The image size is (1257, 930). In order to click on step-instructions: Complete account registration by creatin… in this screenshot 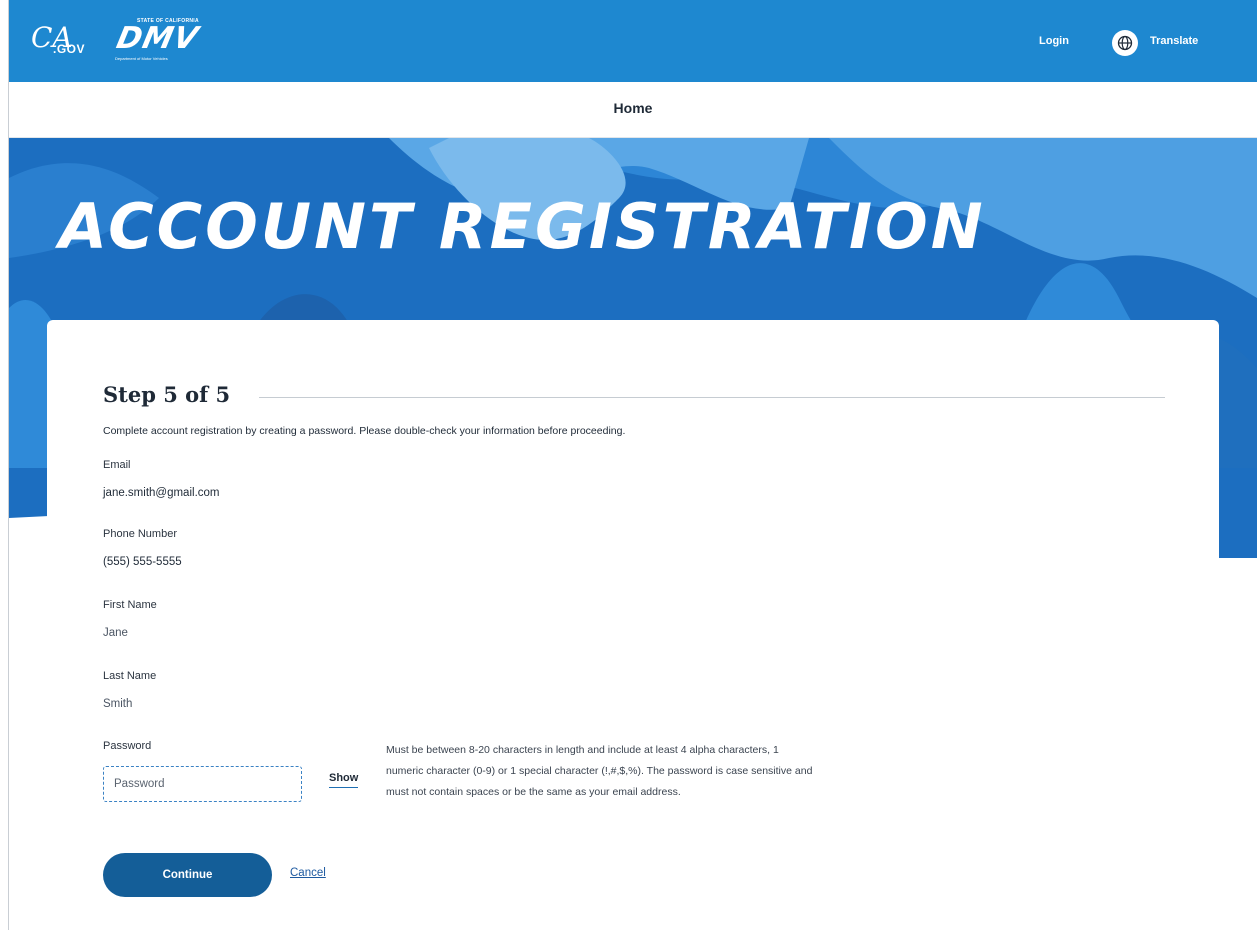, I will do `click(364, 431)`.